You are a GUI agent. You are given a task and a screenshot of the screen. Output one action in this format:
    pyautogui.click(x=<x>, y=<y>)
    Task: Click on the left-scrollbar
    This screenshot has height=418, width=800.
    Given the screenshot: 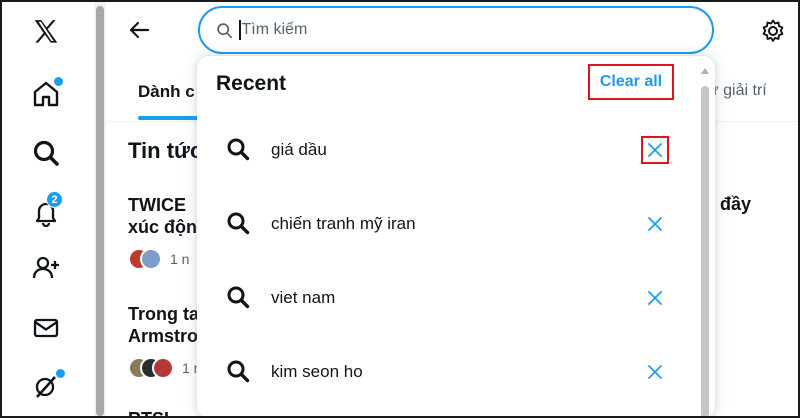 What is the action you would take?
    pyautogui.click(x=100, y=209)
    